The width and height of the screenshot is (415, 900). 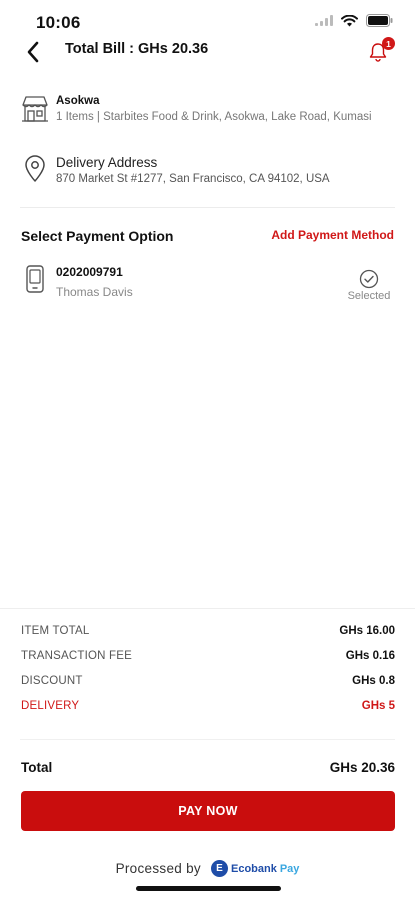 I want to click on add-payment-method-link: Add Payment Method, so click(x=332, y=235).